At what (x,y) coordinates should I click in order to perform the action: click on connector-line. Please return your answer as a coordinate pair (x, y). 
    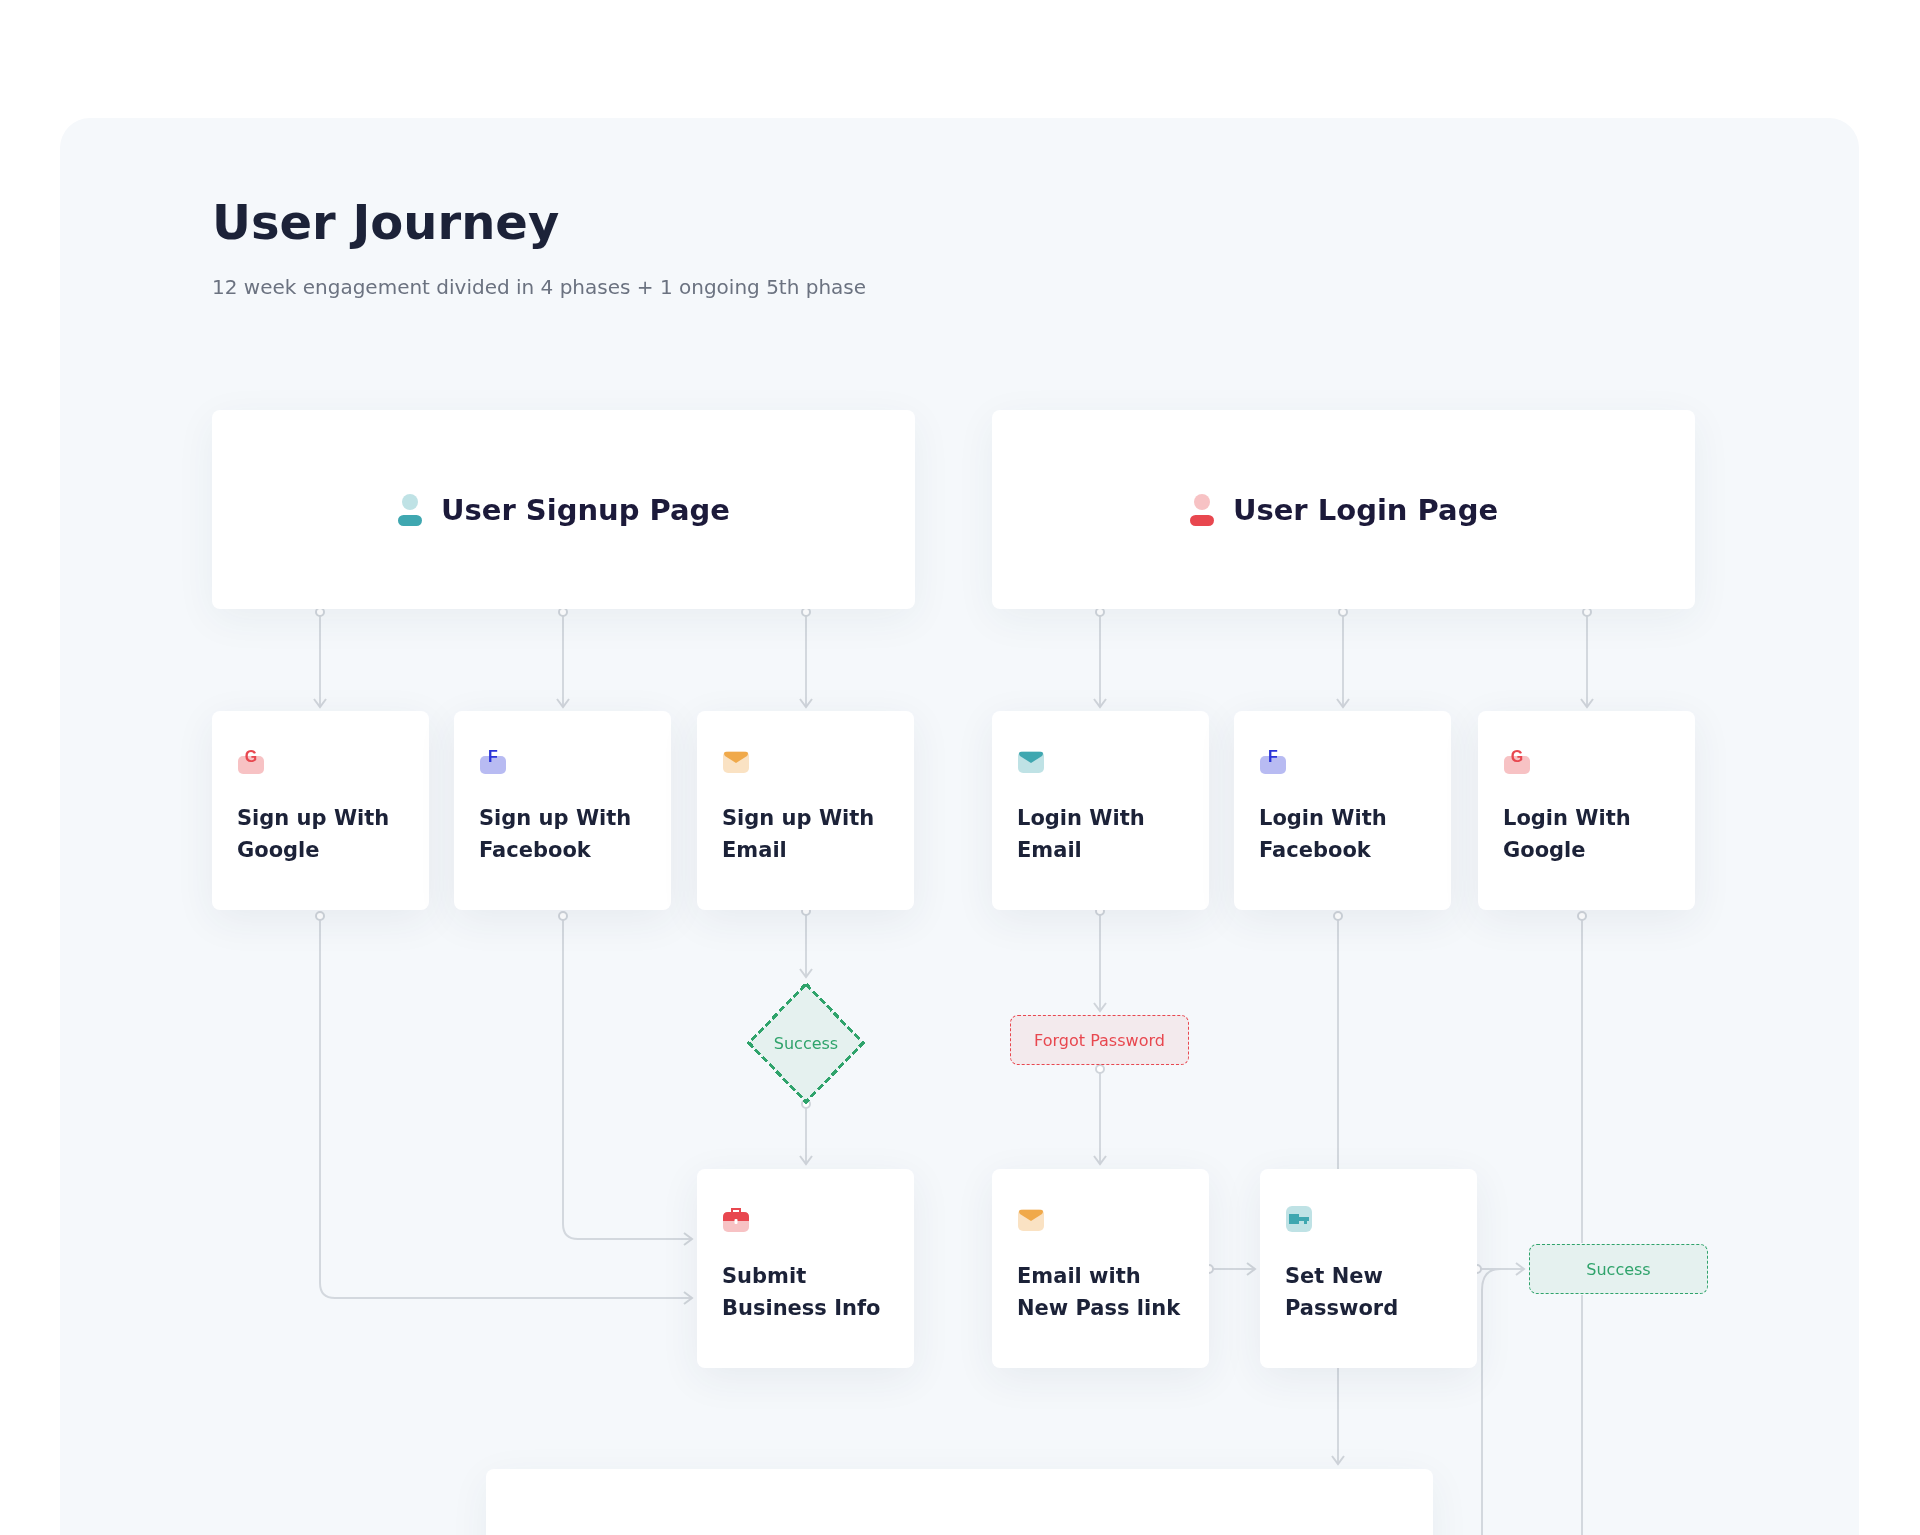
    Looking at the image, I should click on (806, 1132).